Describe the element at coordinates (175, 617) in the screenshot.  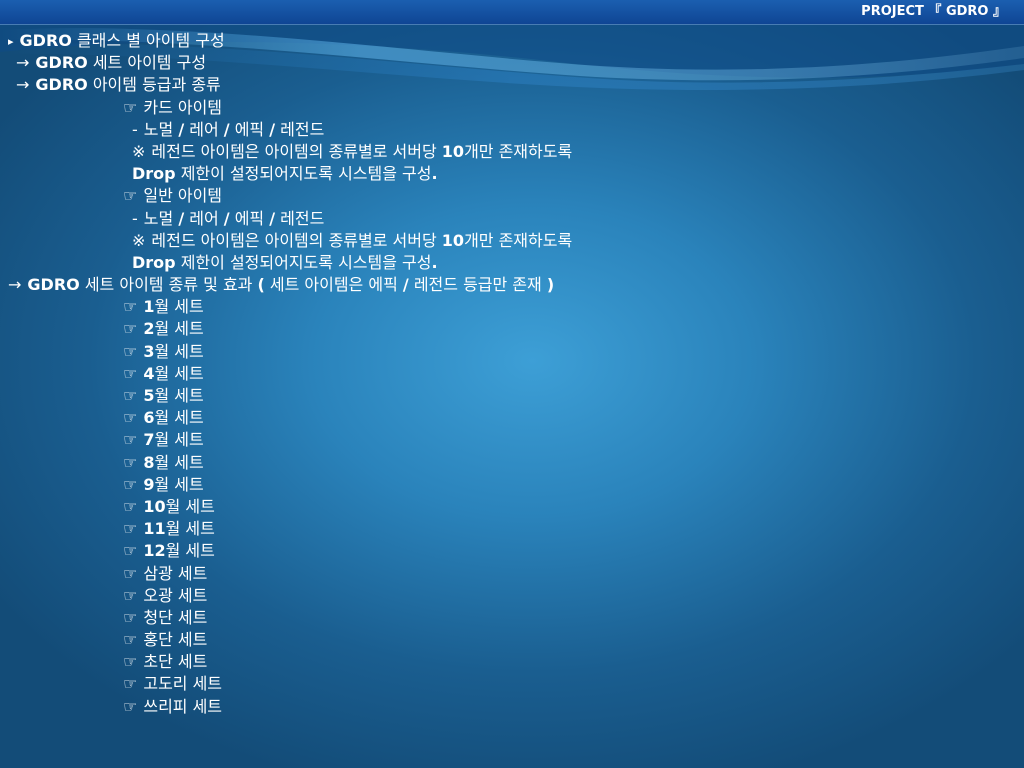
I see `outline-text: 청단 세트` at that location.